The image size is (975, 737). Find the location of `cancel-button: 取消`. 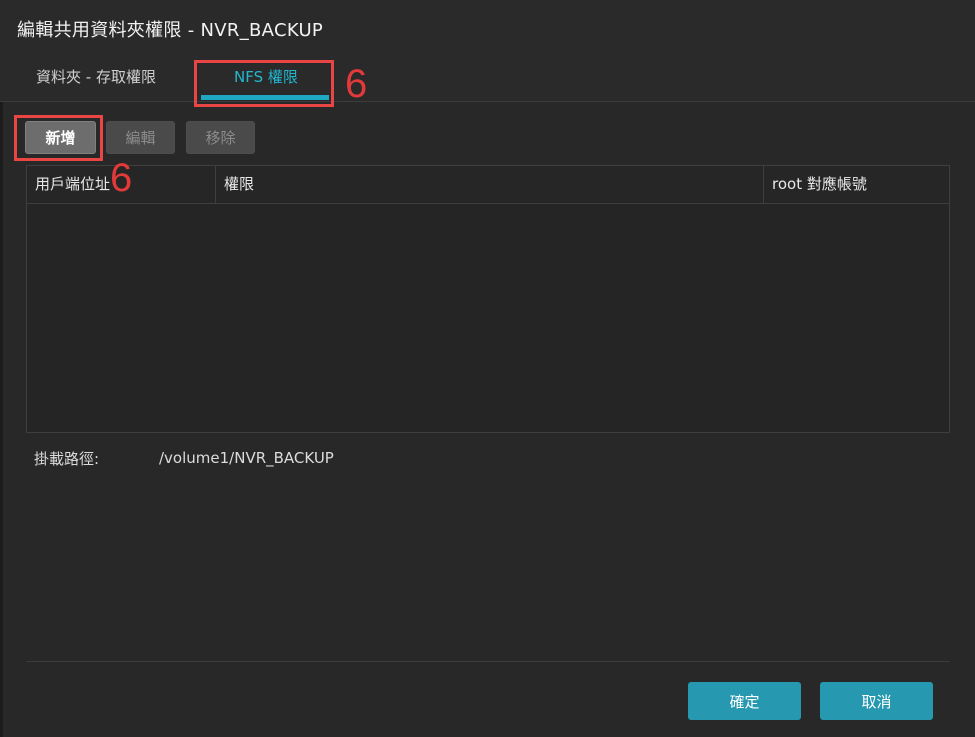

cancel-button: 取消 is located at coordinates (876, 701).